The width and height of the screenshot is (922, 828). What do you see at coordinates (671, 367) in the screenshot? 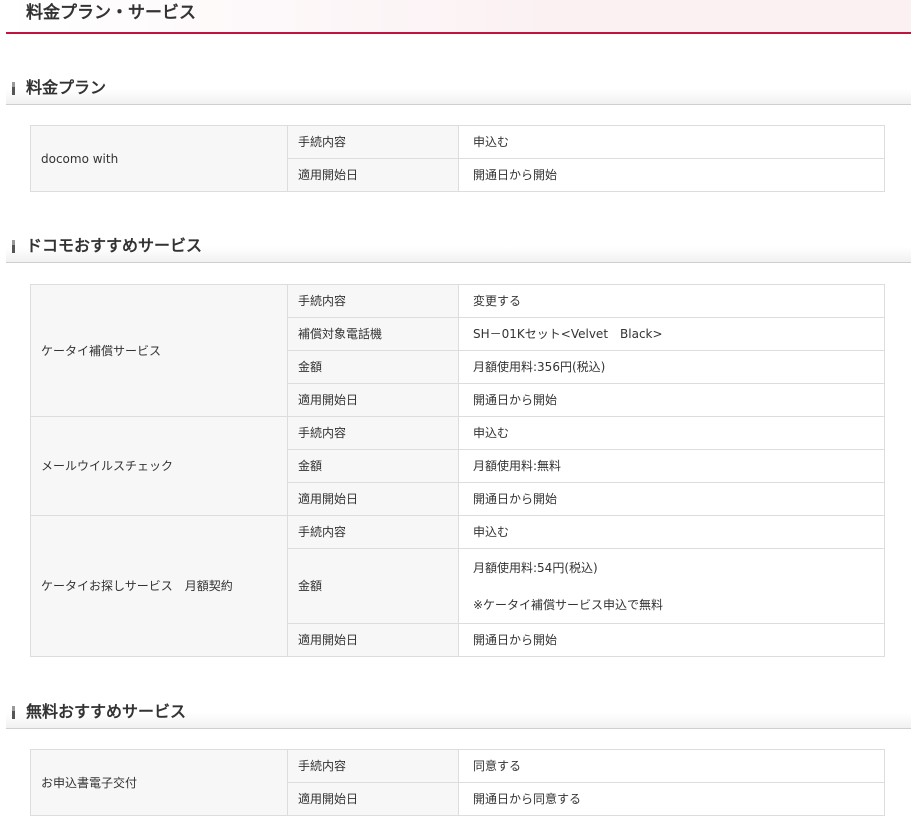
I see `item-value: 月額使用料:356円(税込)` at bounding box center [671, 367].